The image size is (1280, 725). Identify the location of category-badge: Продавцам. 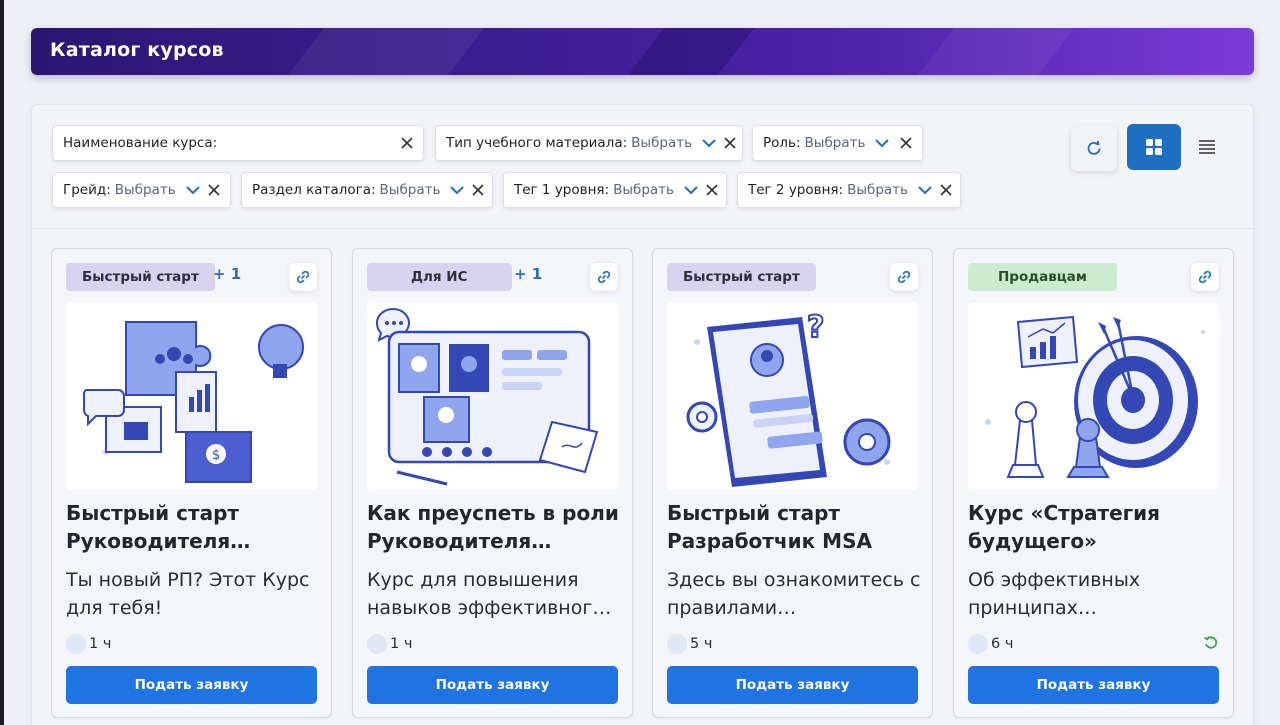
(1042, 277).